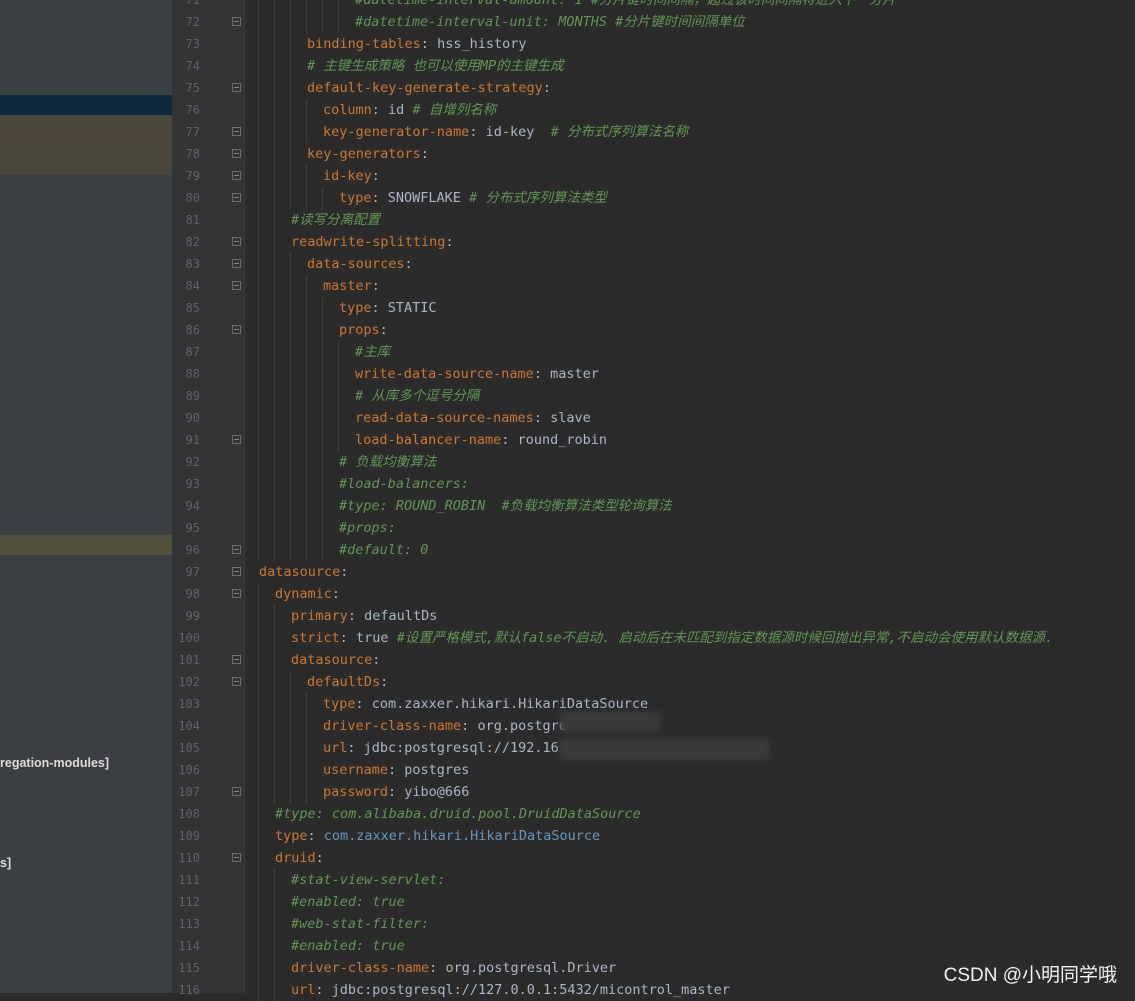  Describe the element at coordinates (567, 198) in the screenshot. I see `code-line: 80 type: SNOWFLAKE # 分布式序列算法类型` at that location.